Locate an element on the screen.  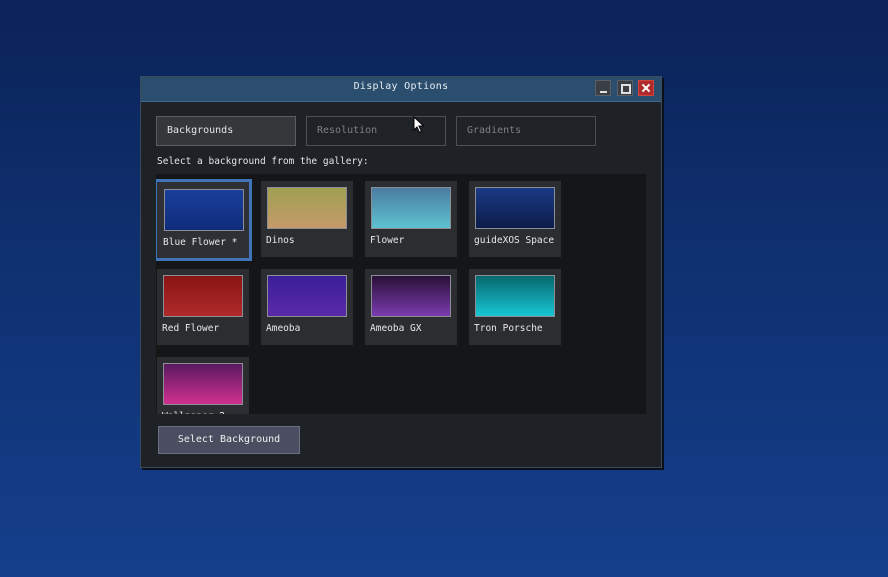
gallery-item: Tron Porsche is located at coordinates (515, 307).